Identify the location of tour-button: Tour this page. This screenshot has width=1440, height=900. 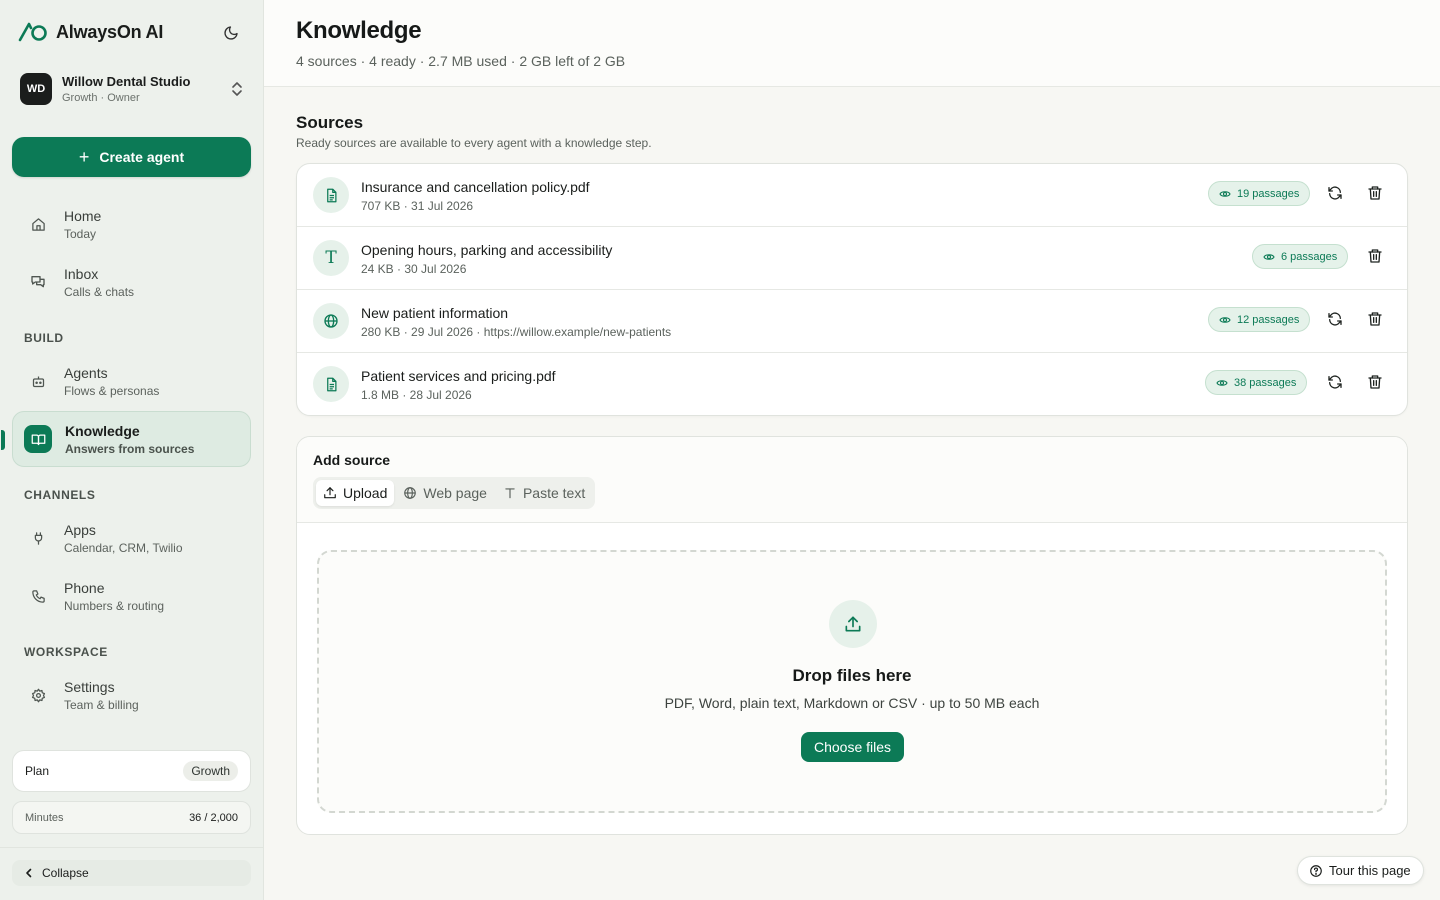
(1360, 870).